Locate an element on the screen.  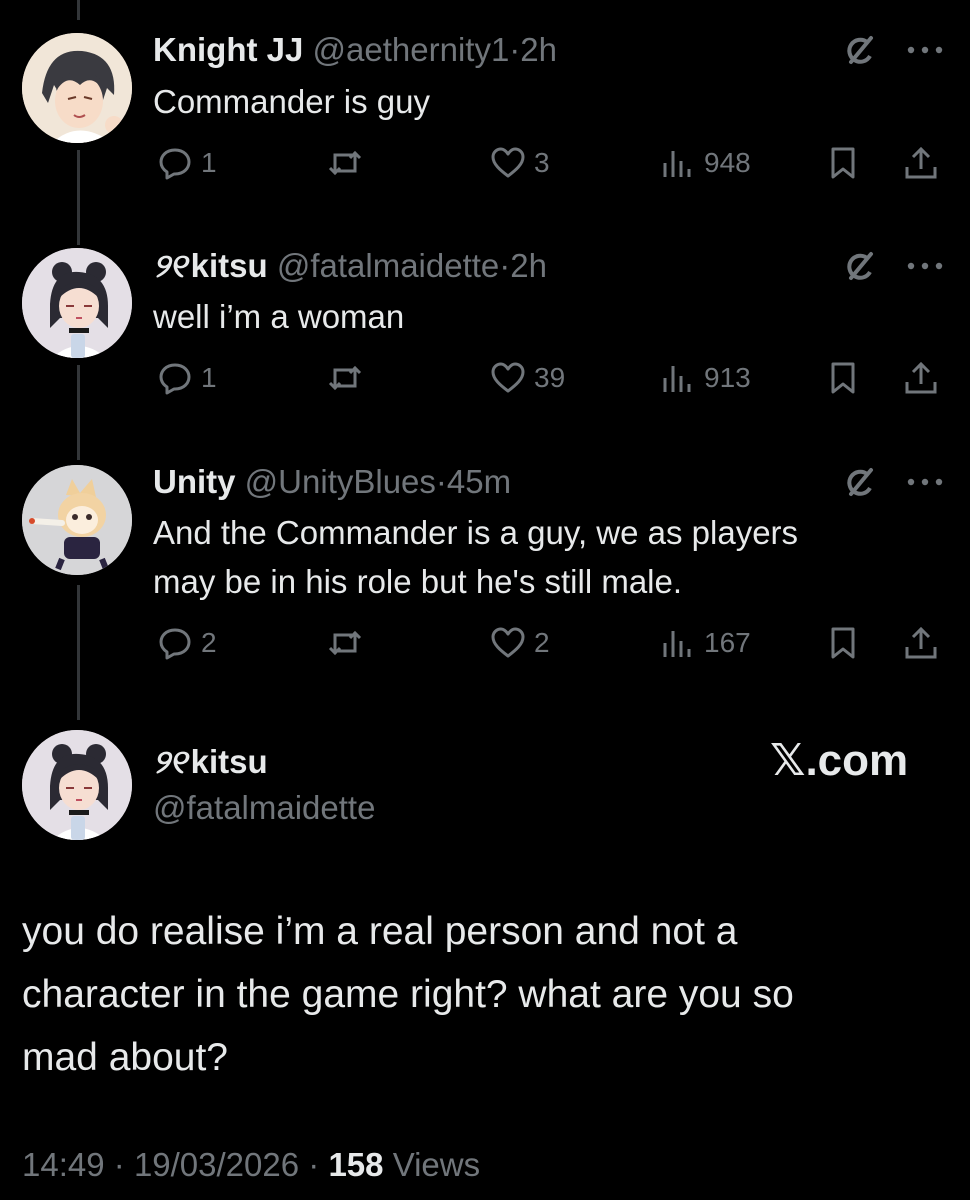
main-tweet-text-line: mad about? is located at coordinates (125, 1057).